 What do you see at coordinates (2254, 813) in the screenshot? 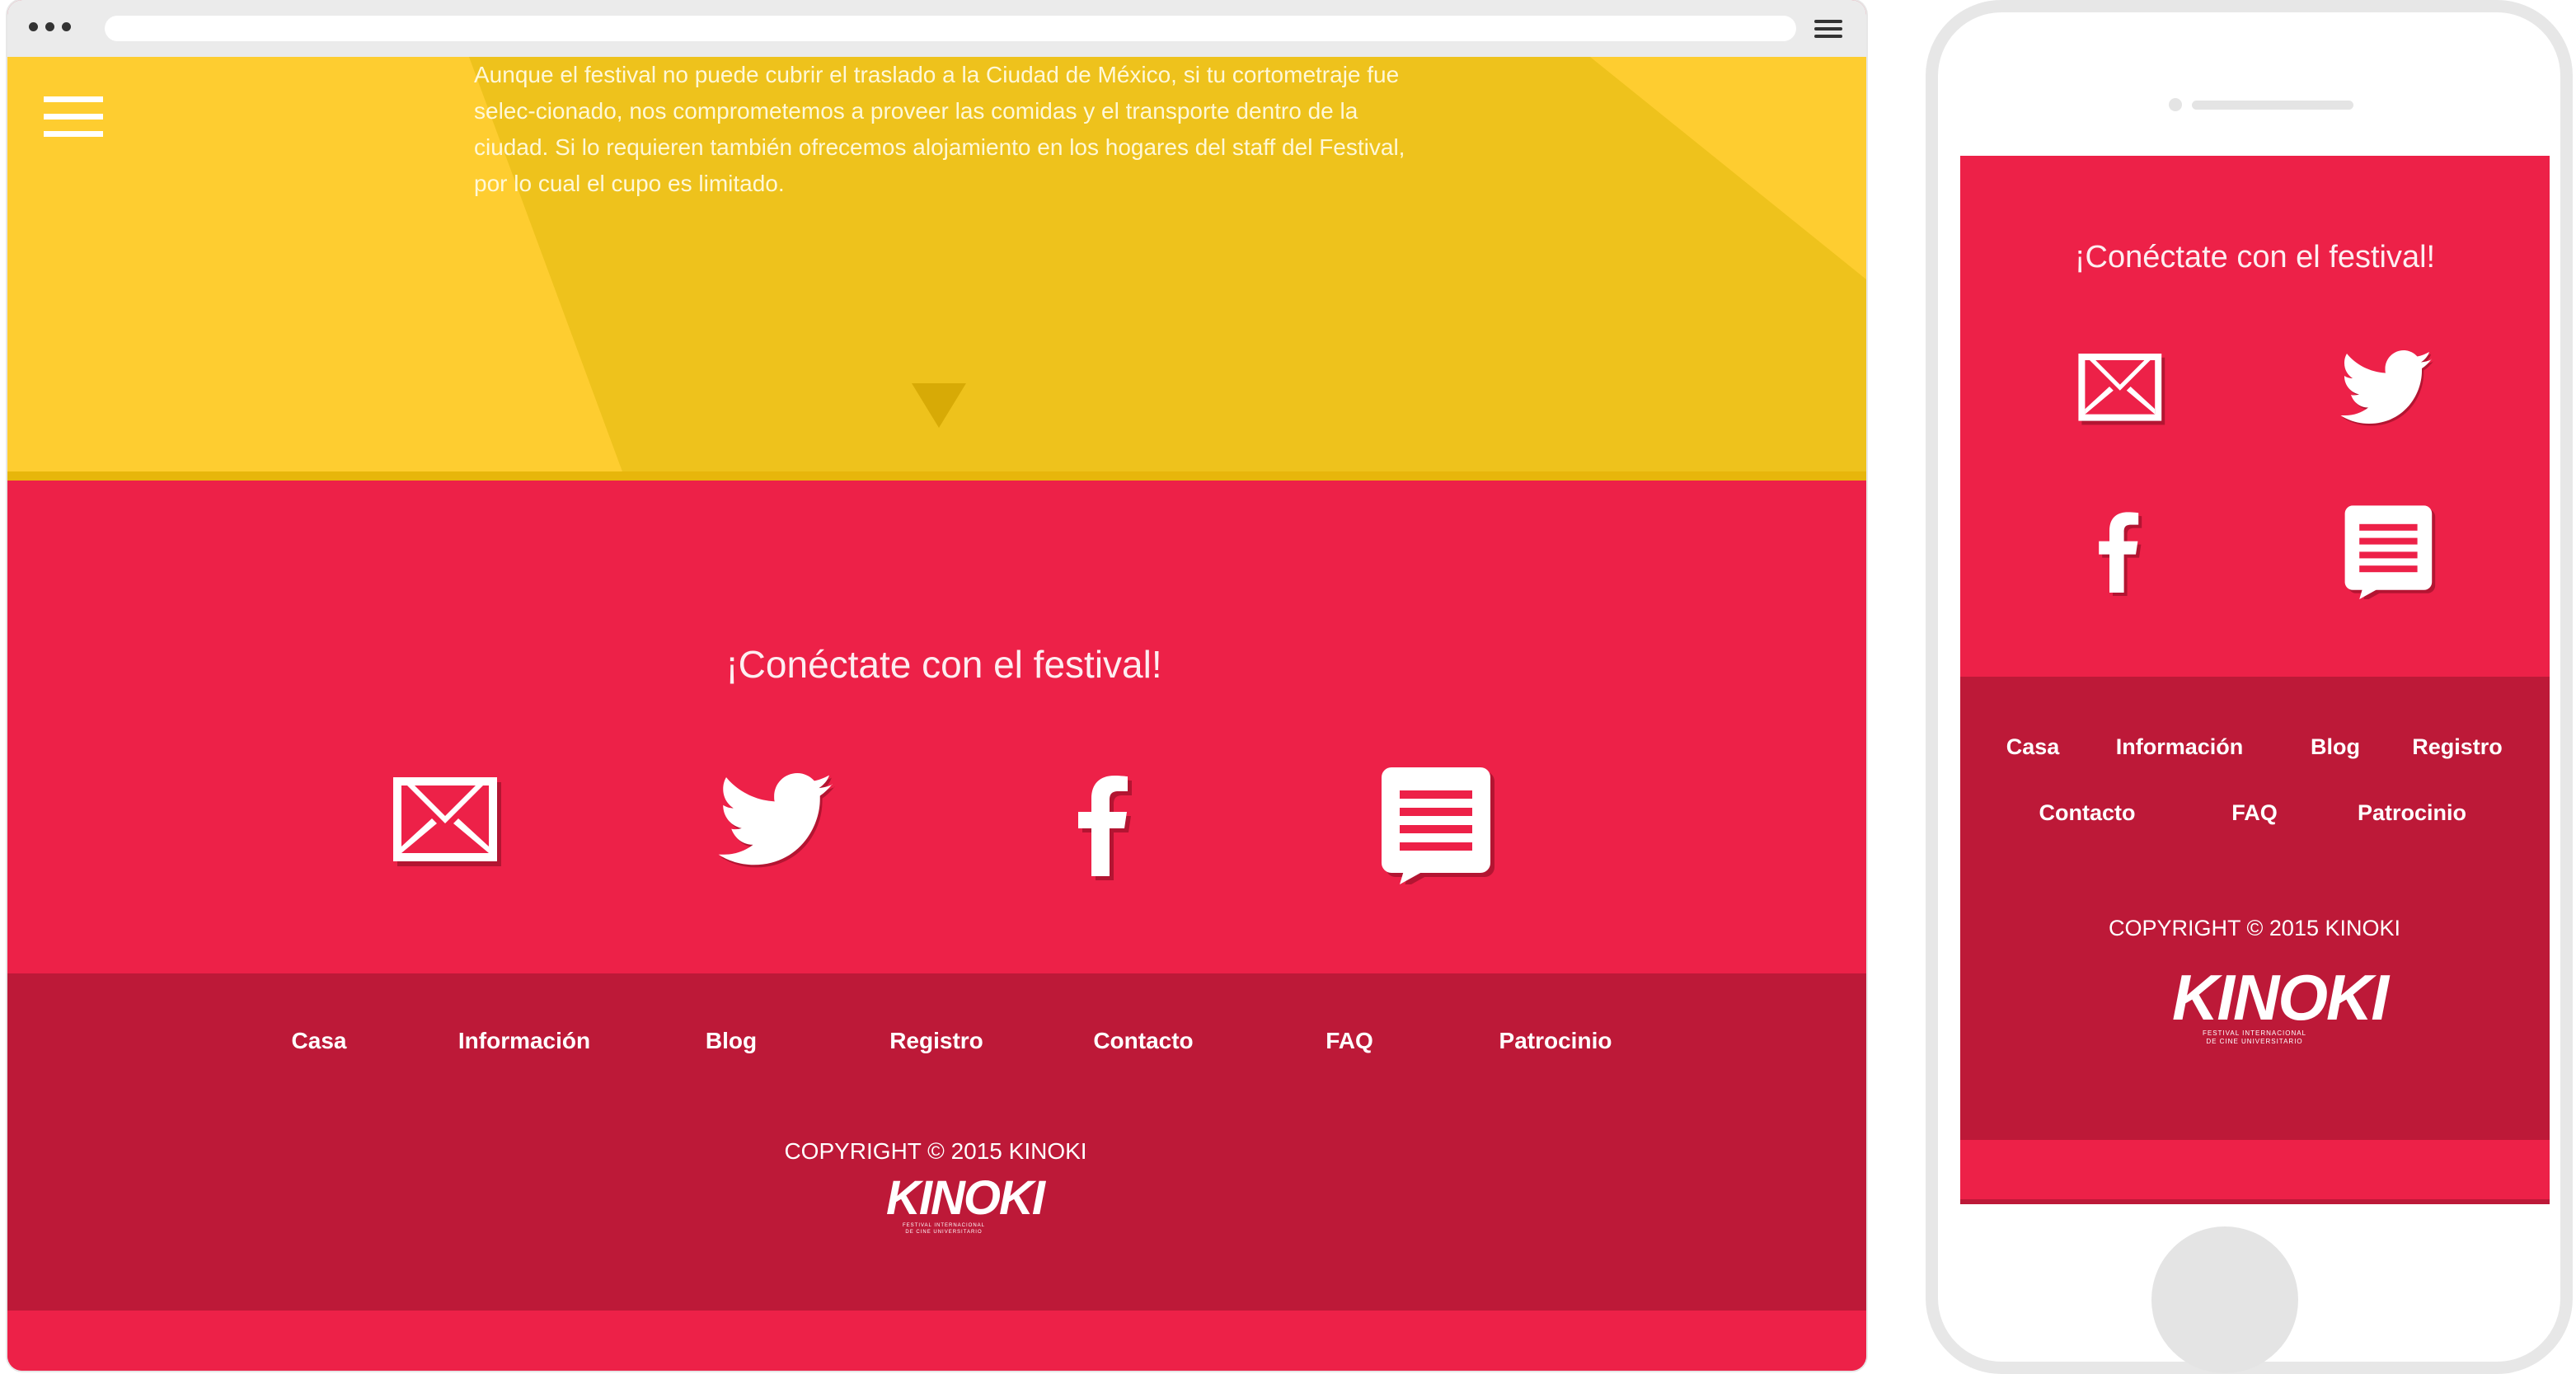
I see `mobile-nav-link-faq: FAQ` at bounding box center [2254, 813].